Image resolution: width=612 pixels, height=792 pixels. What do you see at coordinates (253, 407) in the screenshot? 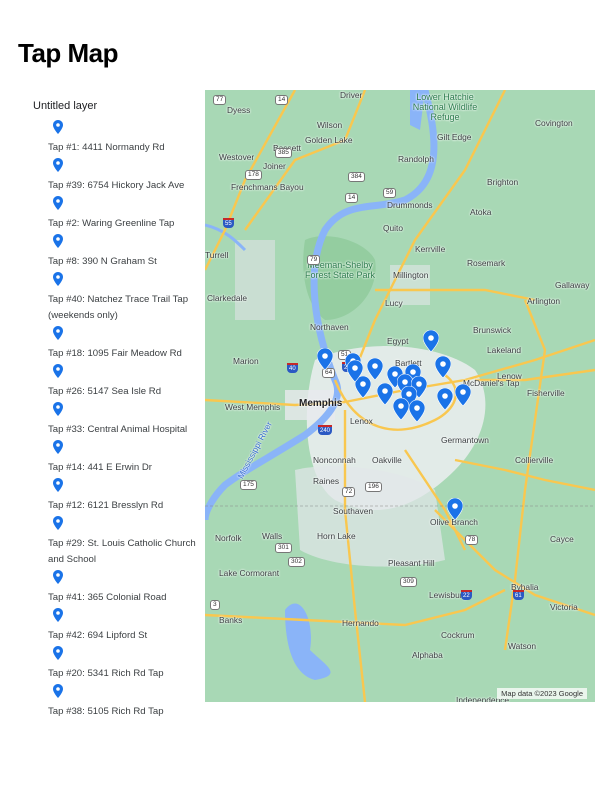
I see `place-label: West Memphis` at bounding box center [253, 407].